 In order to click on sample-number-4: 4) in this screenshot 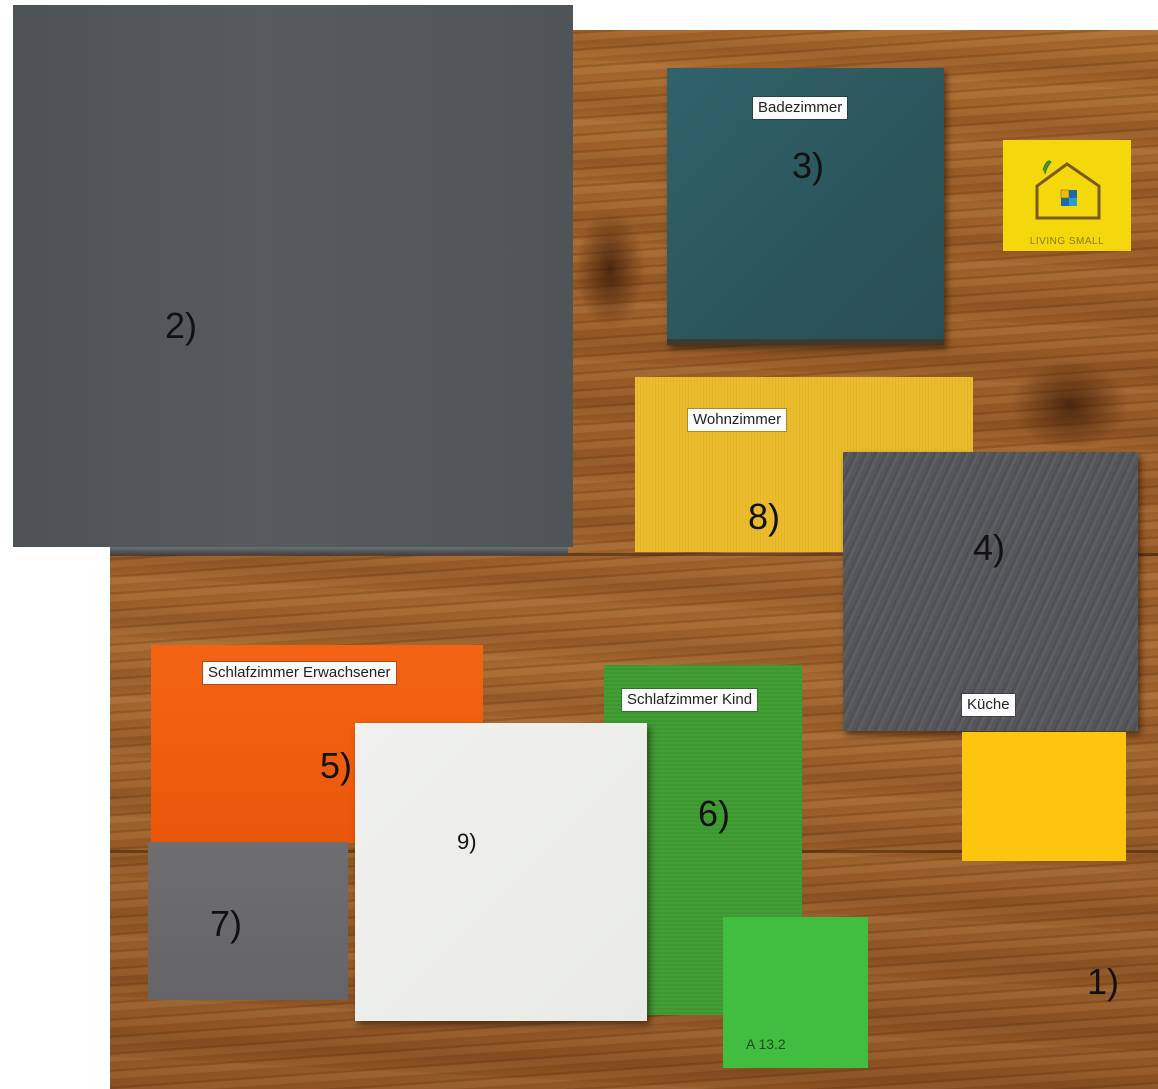, I will do `click(989, 547)`.